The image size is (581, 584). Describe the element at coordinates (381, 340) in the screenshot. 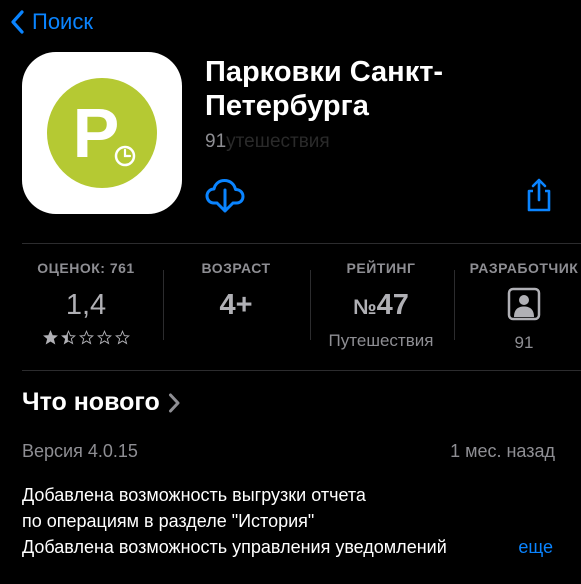

I see `stat-chart-category: Путешествия` at that location.